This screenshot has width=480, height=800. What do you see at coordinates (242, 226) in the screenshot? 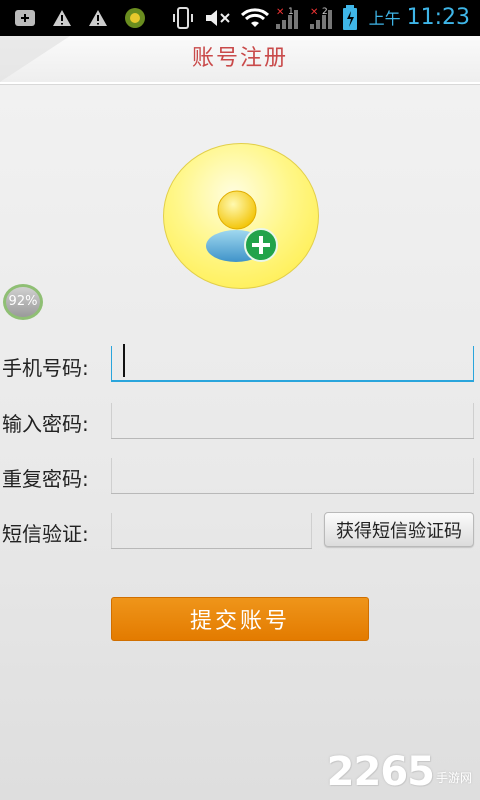
I see `add-user-icon` at bounding box center [242, 226].